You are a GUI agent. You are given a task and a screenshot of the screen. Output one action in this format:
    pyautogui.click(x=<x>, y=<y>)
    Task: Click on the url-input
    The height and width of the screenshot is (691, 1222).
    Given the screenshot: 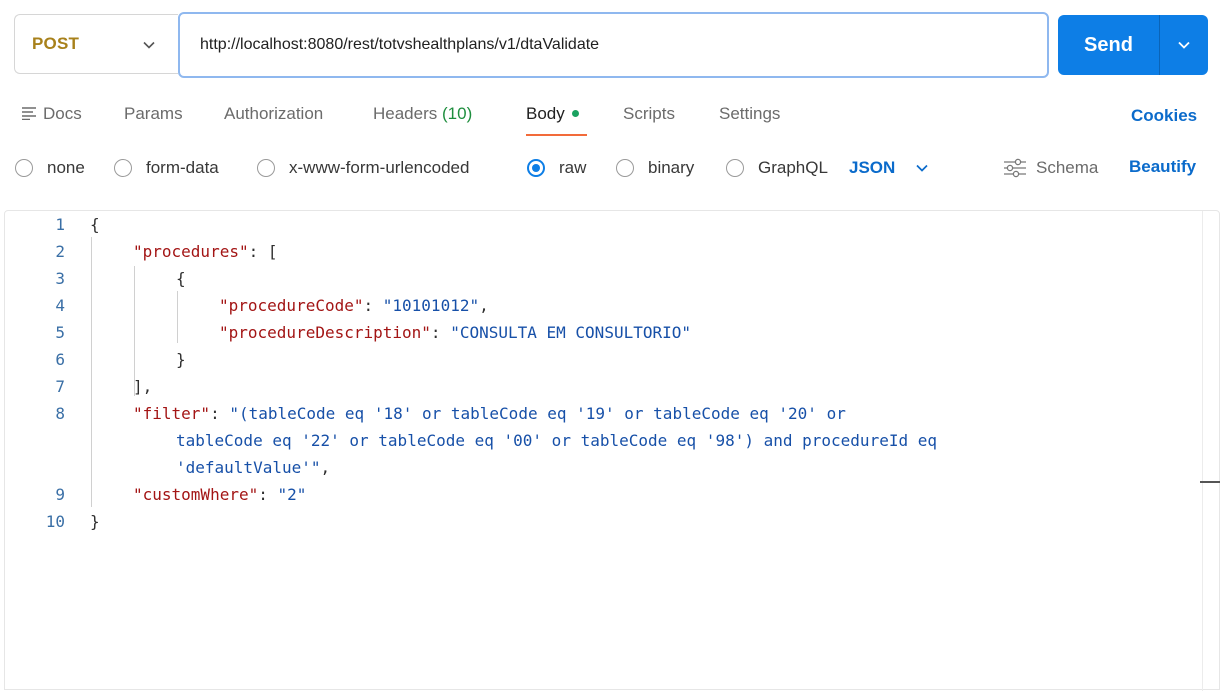 What is the action you would take?
    pyautogui.click(x=623, y=45)
    